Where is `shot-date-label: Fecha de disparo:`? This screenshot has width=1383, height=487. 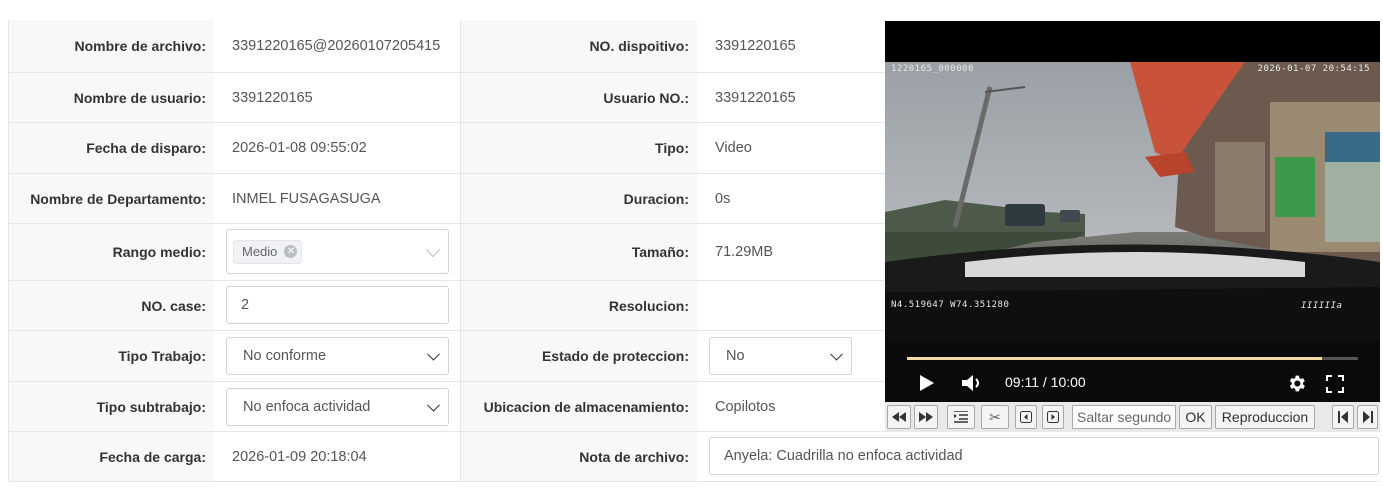 shot-date-label: Fecha de disparo: is located at coordinates (111, 148).